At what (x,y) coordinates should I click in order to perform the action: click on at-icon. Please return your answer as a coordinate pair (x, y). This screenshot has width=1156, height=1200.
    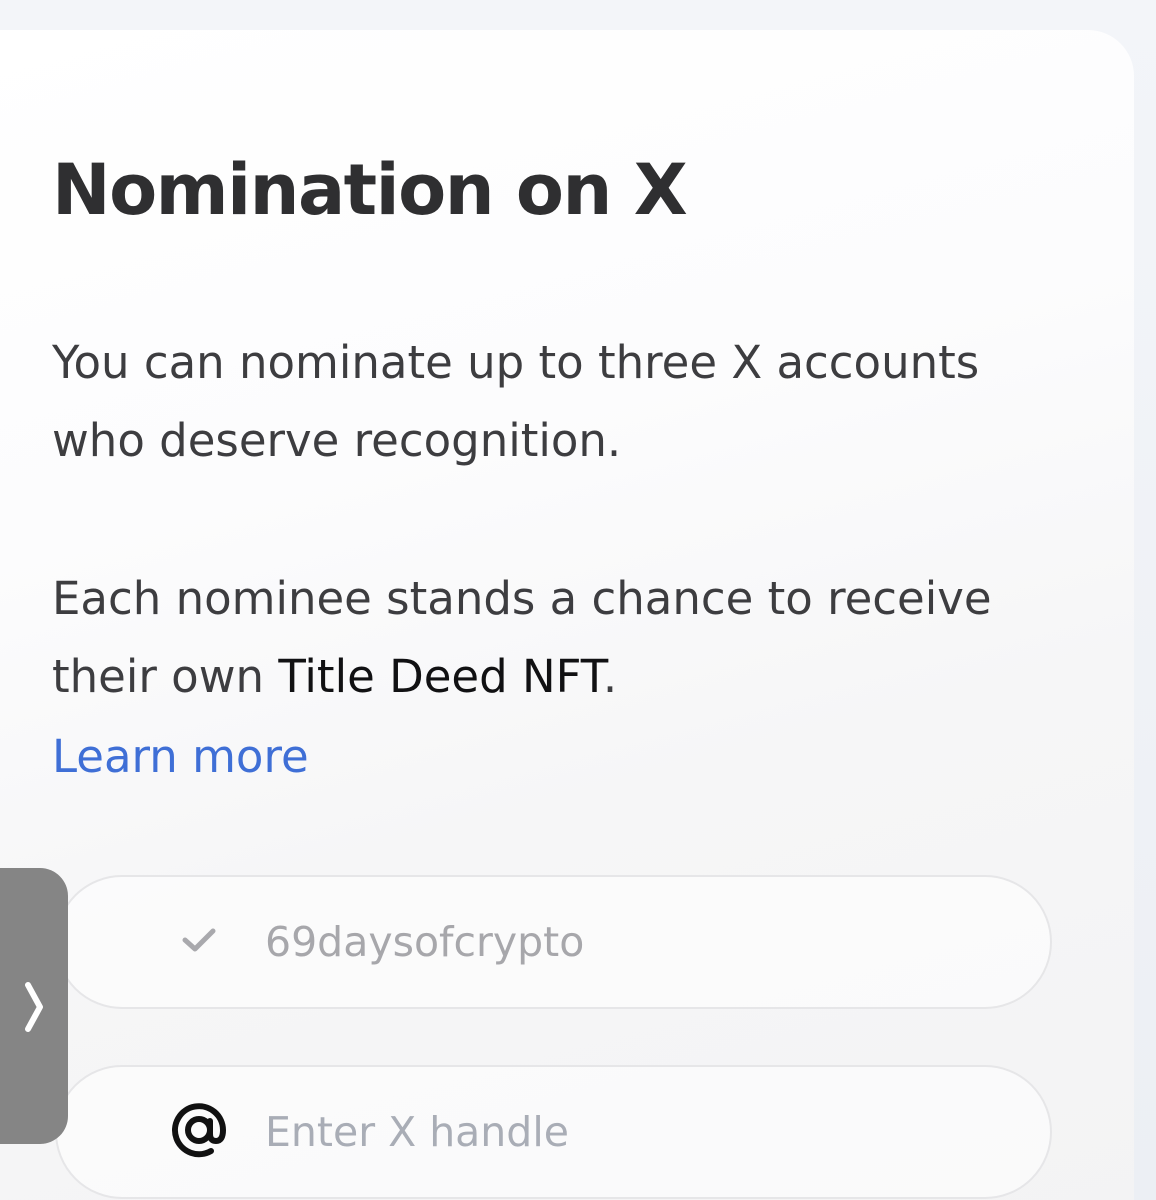
    Looking at the image, I should click on (199, 1132).